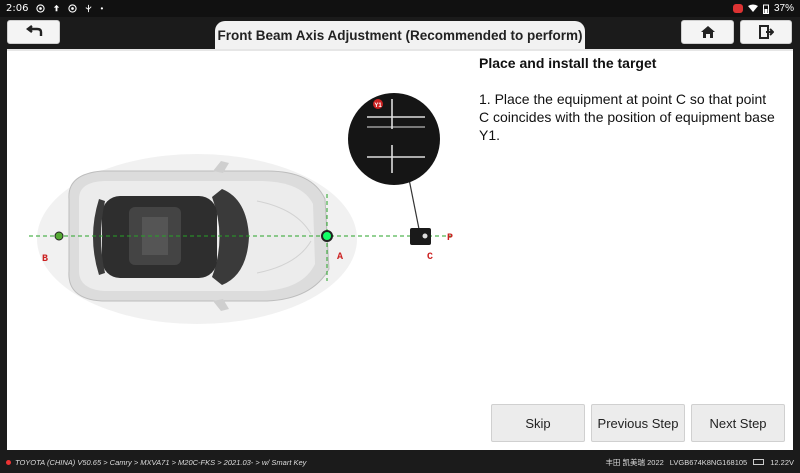 This screenshot has width=800, height=473. What do you see at coordinates (57, 8) in the screenshot?
I see `upload-icon` at bounding box center [57, 8].